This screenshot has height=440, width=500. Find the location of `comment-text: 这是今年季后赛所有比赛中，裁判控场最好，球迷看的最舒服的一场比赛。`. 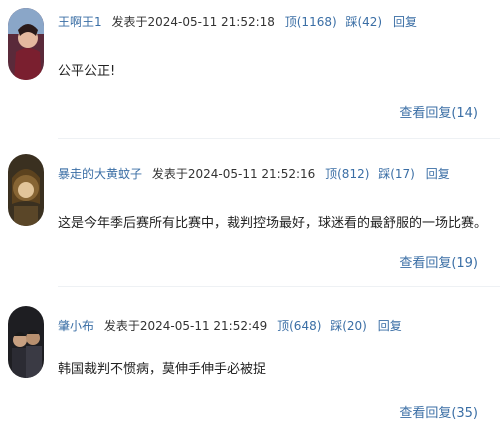

comment-text: 这是今年季后赛所有比赛中，裁判控场最好，球迷看的最舒服的一场比赛。 is located at coordinates (273, 223).